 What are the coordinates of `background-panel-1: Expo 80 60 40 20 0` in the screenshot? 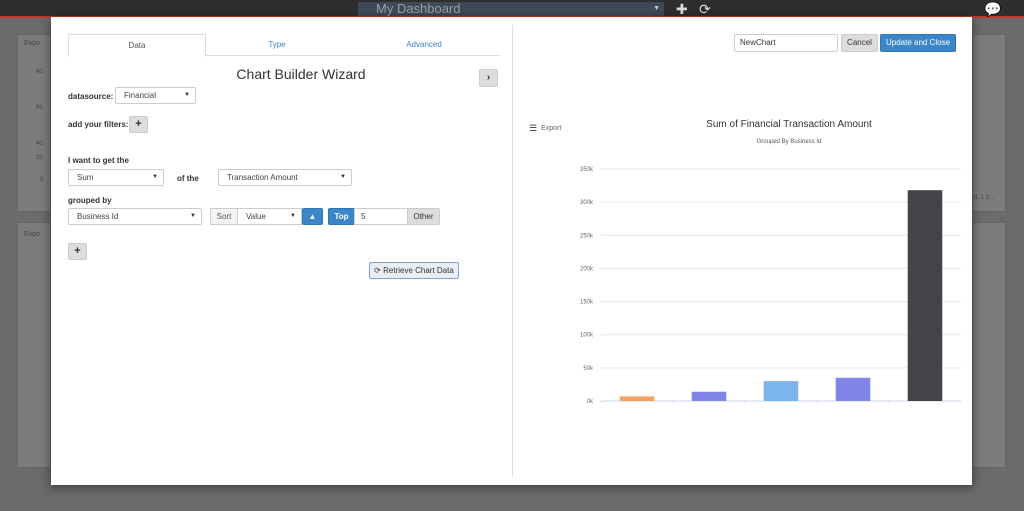 It's located at (34, 123).